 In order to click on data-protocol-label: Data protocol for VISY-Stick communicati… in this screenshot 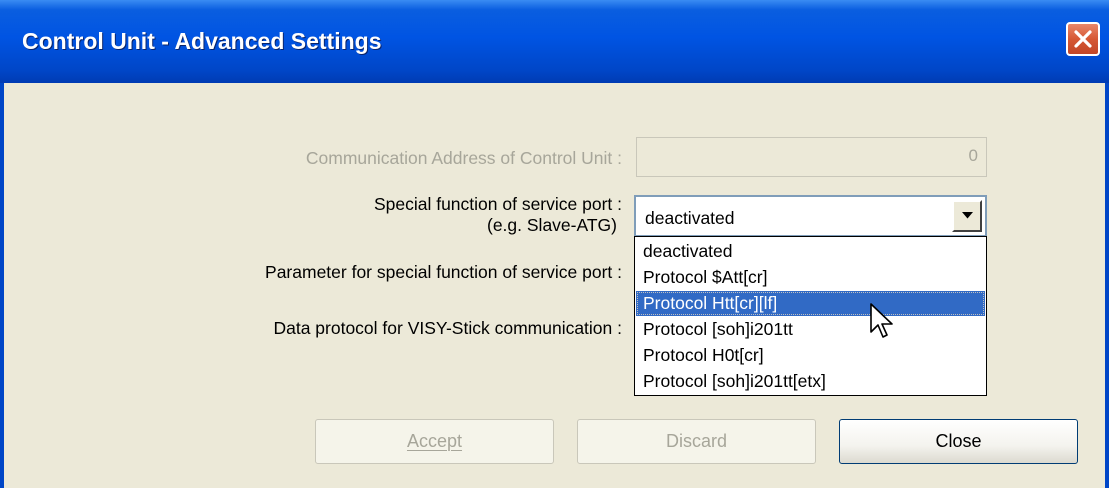, I will do `click(447, 328)`.